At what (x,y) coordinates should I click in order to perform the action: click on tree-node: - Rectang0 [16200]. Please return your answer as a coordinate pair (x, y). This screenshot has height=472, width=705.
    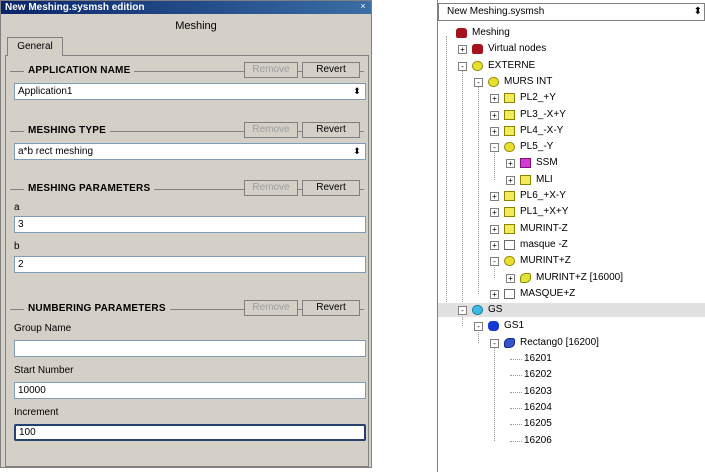
    Looking at the image, I should click on (571, 343).